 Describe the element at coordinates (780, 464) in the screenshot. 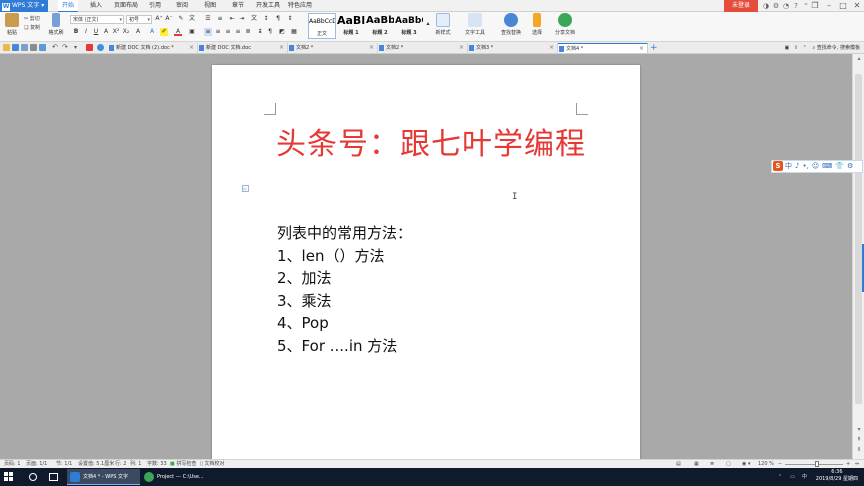

I see `zoom-out-icon: −` at that location.